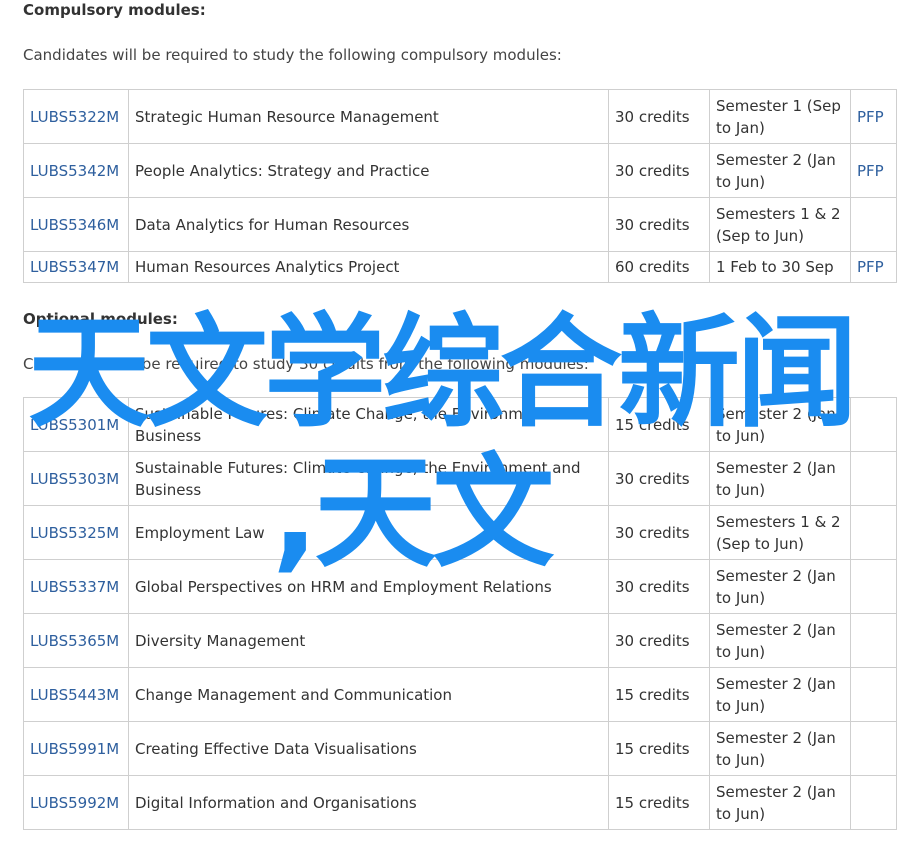  I want to click on module-code-link: LUBS5322M, so click(74, 117).